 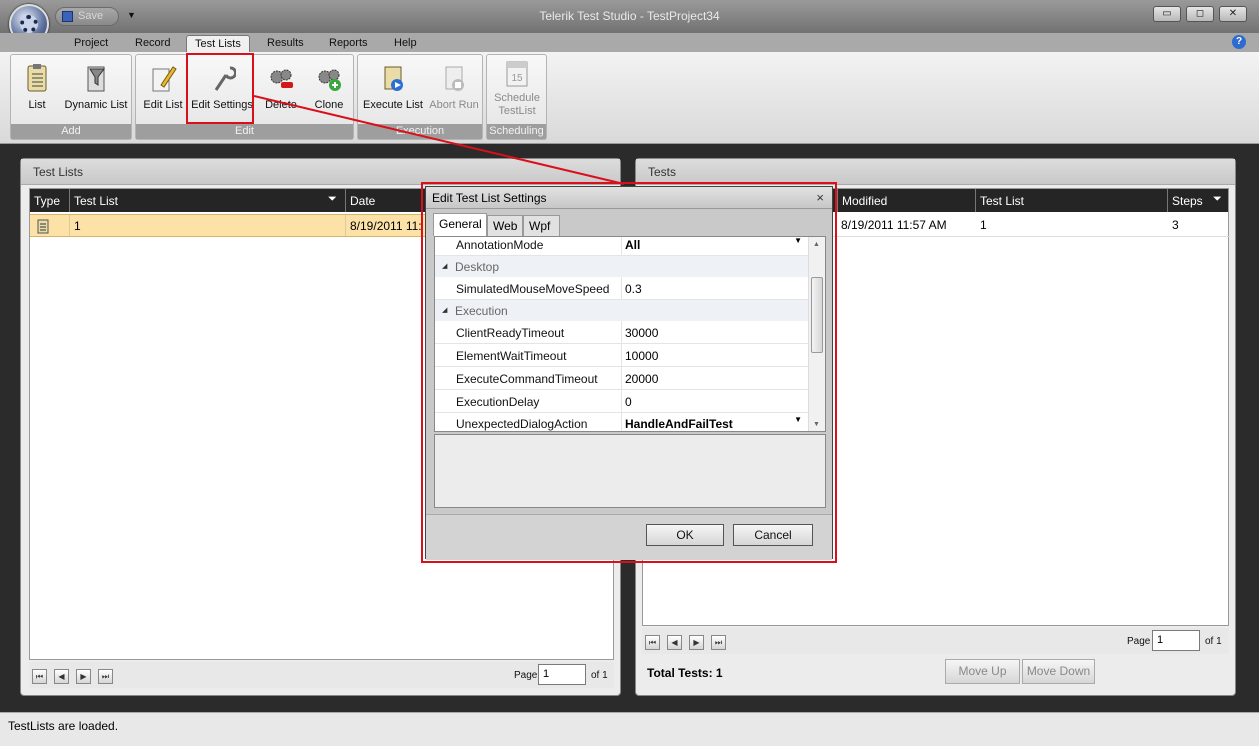 What do you see at coordinates (685, 673) in the screenshot?
I see `total-tests: Total Tests: 1` at bounding box center [685, 673].